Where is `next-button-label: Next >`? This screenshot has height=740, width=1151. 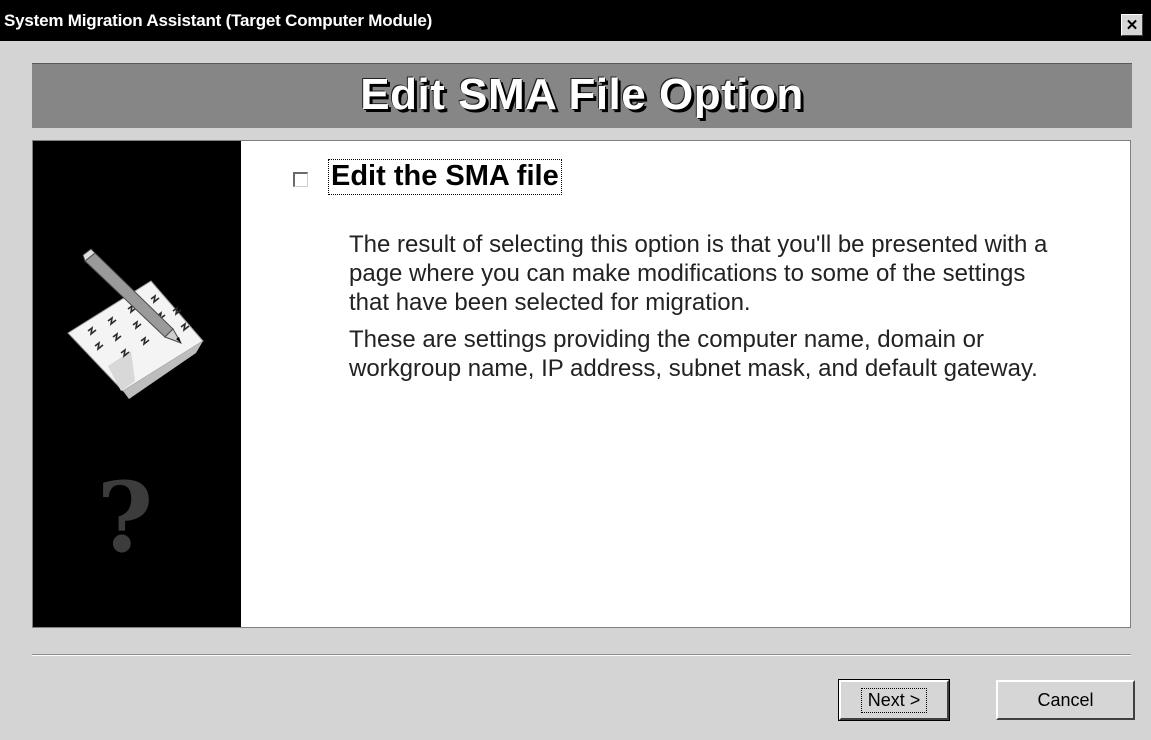 next-button-label: Next > is located at coordinates (894, 700).